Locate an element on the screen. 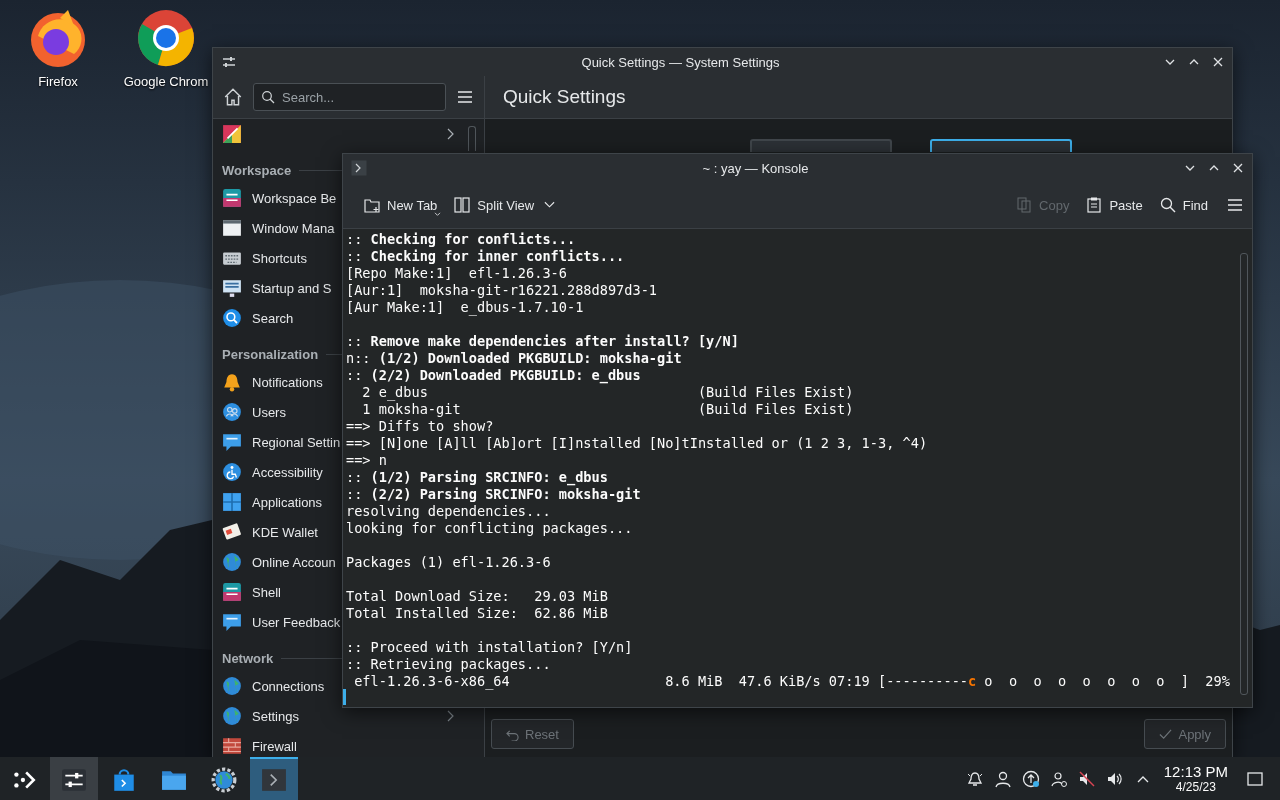  sidebar-item: Firewall is located at coordinates (256, 746).